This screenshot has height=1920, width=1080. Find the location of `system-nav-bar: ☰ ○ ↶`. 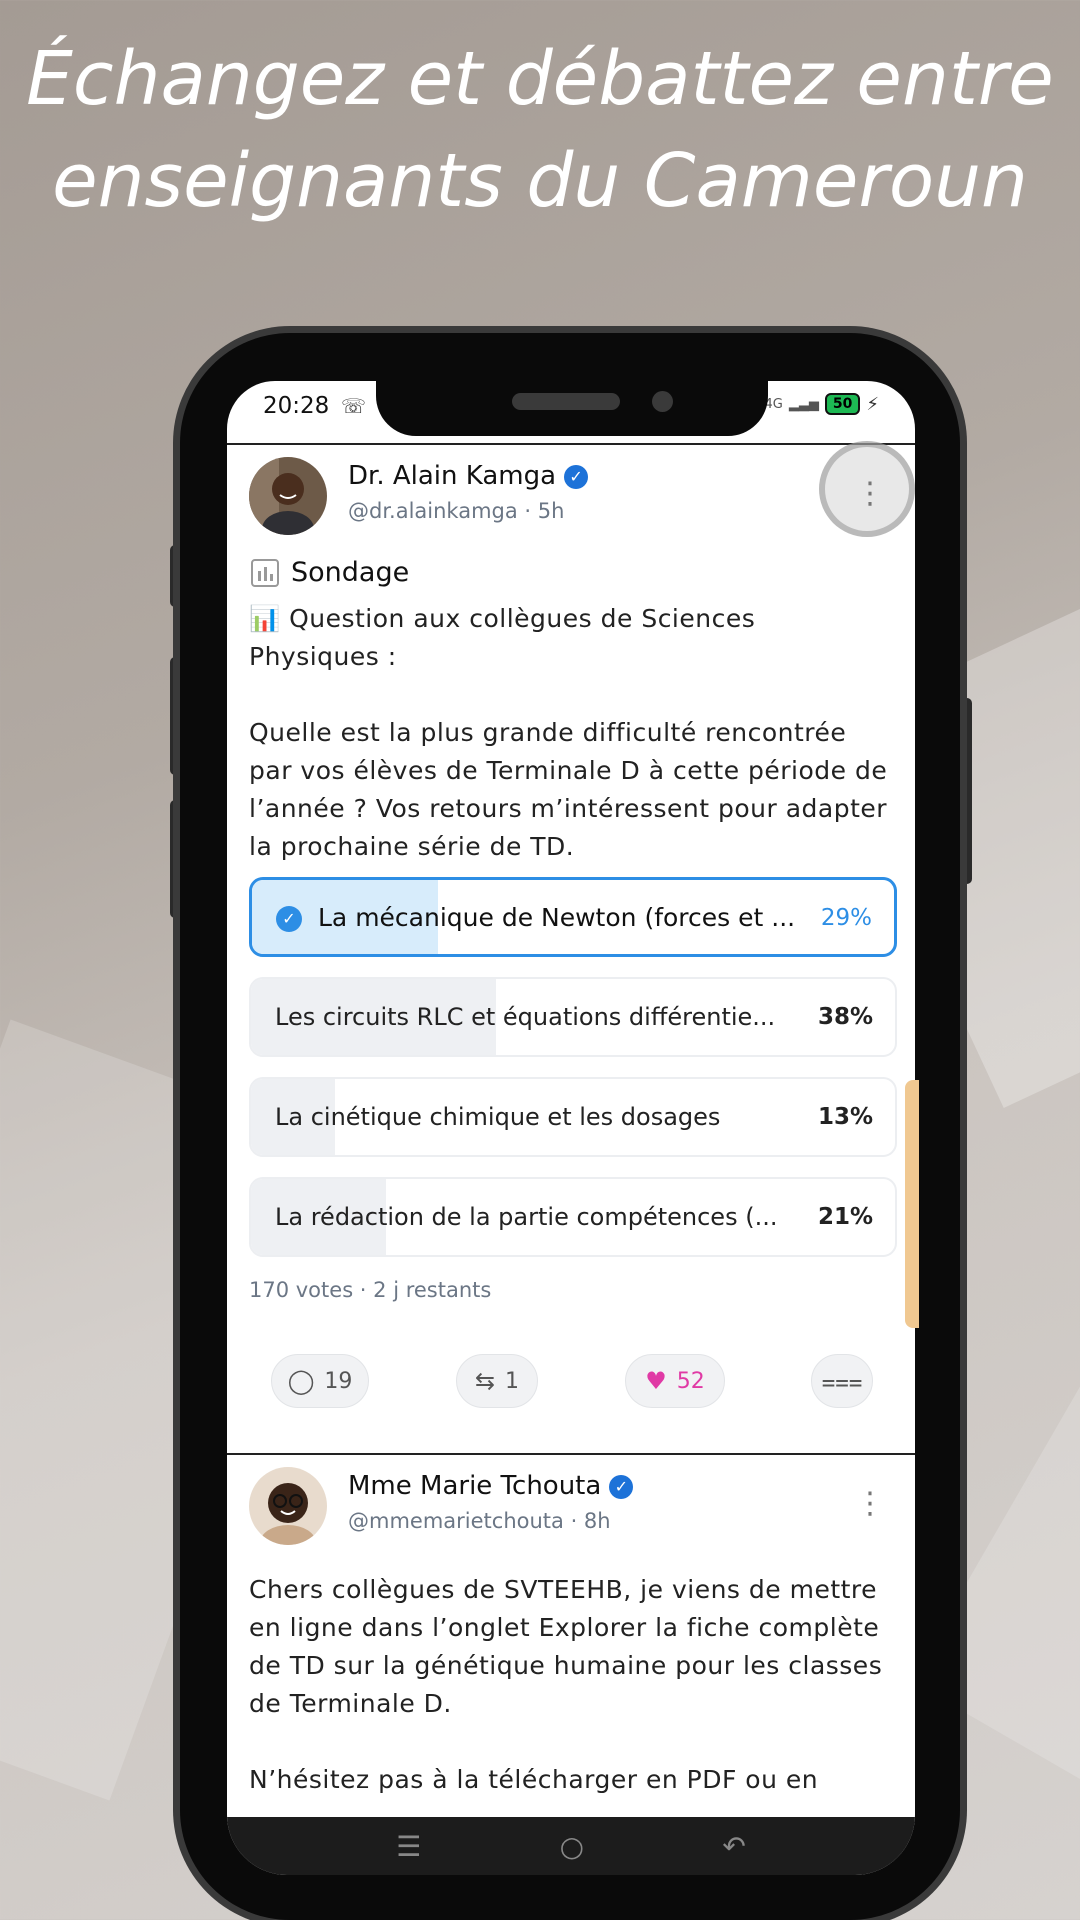

system-nav-bar: ☰ ○ ↶ is located at coordinates (571, 1846).